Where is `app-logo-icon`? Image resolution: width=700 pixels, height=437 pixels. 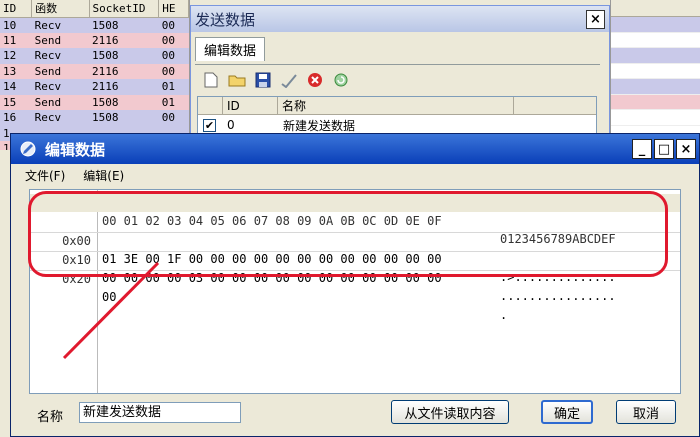 app-logo-icon is located at coordinates (28, 149).